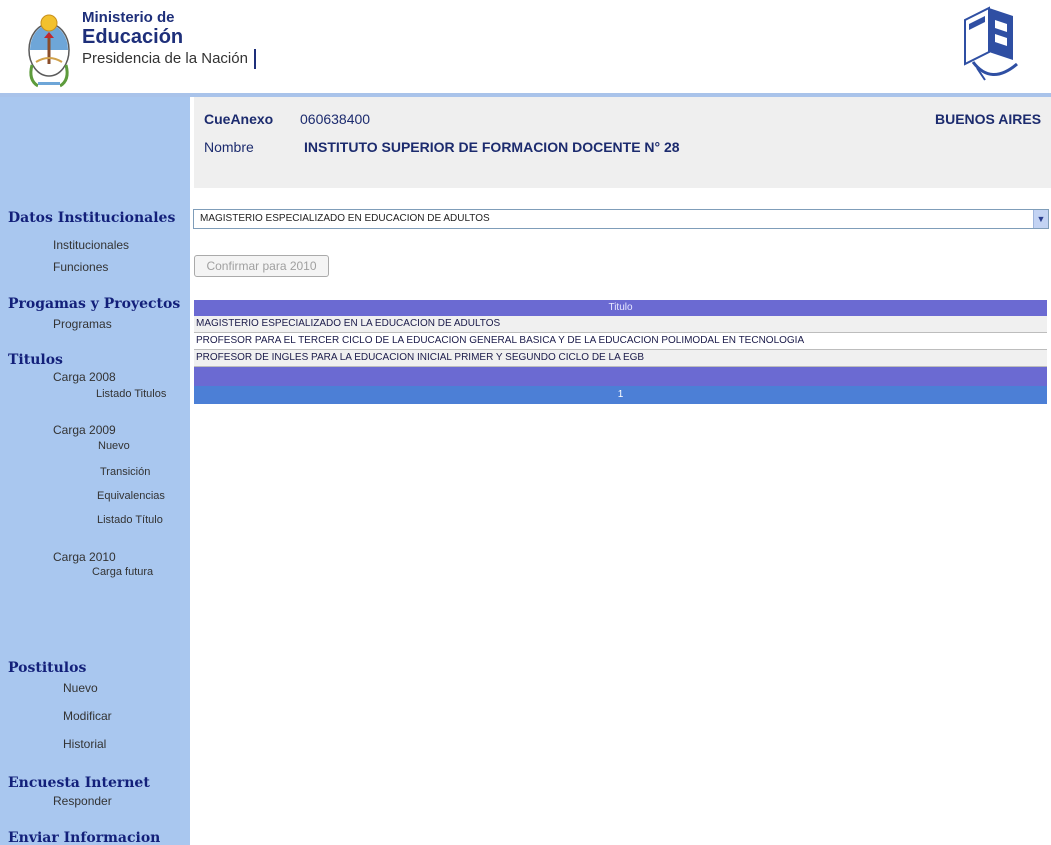  What do you see at coordinates (82, 324) in the screenshot?
I see `sidebar-item-programas: Programas` at bounding box center [82, 324].